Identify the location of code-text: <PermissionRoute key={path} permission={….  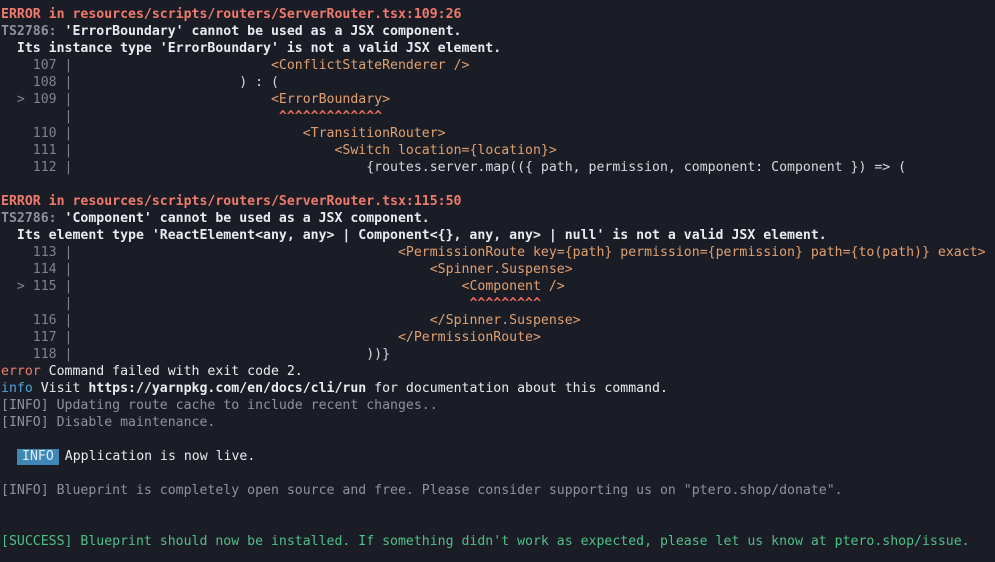
(533, 252).